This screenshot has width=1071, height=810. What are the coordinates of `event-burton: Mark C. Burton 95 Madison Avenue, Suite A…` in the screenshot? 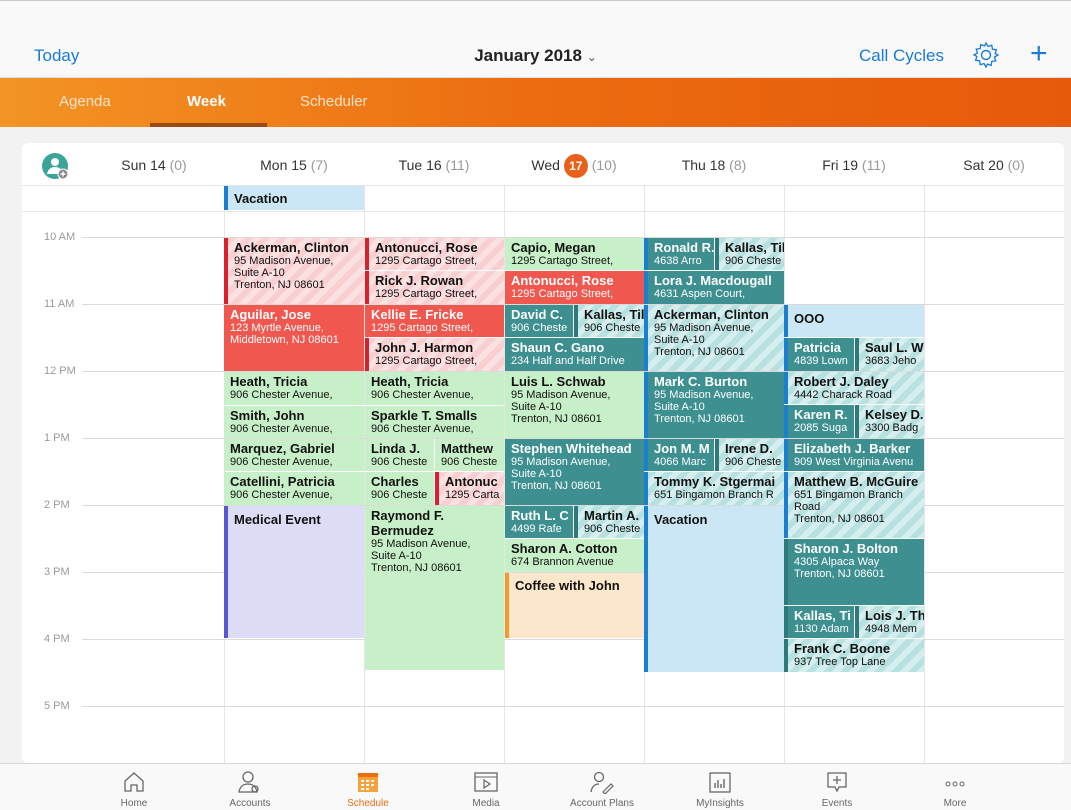 It's located at (714, 405).